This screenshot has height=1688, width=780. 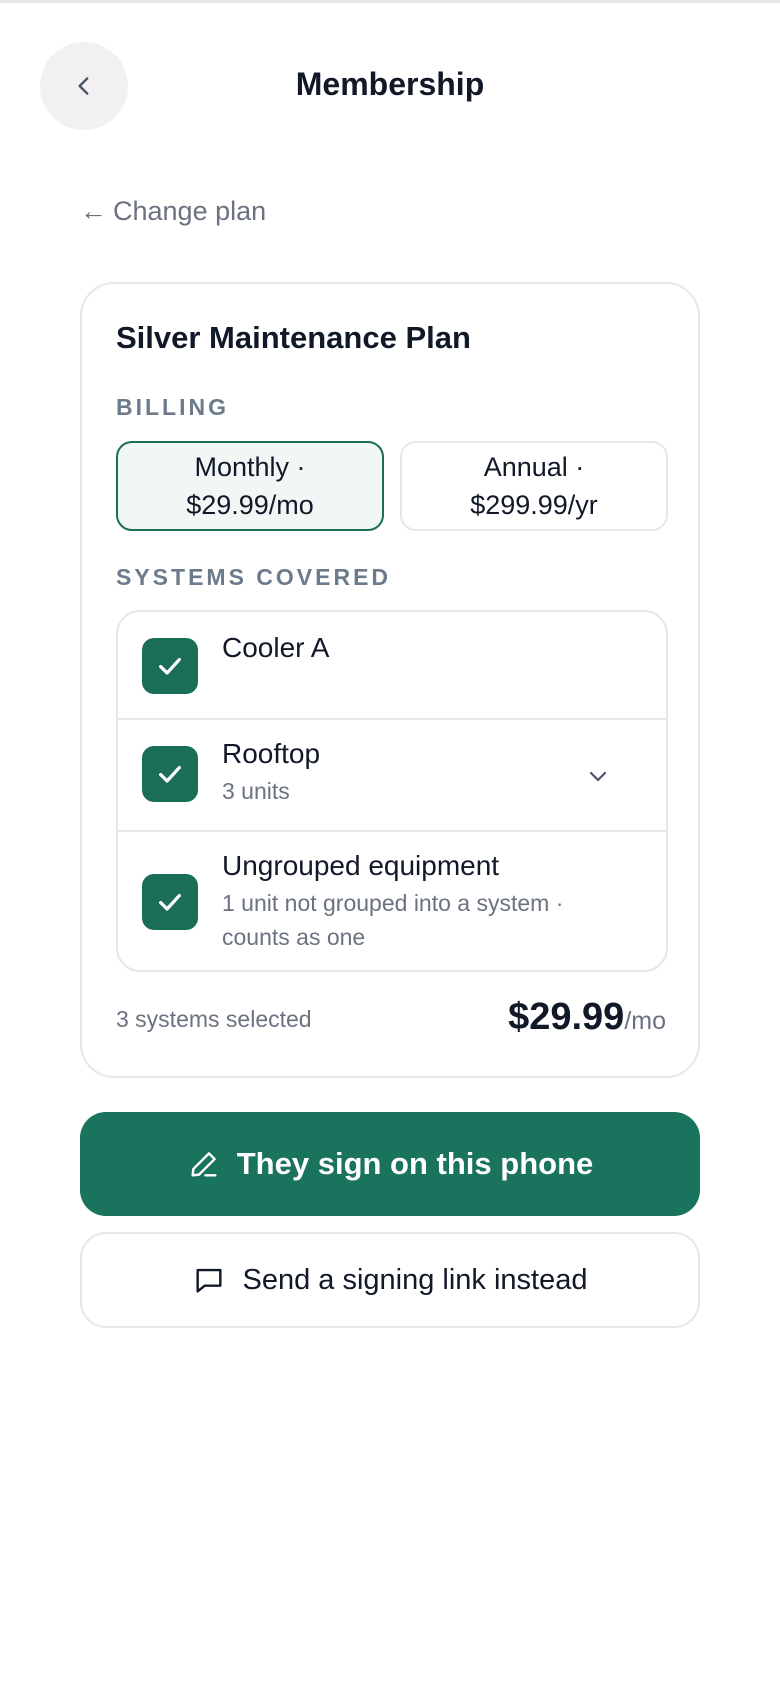 I want to click on sign-on-phone-label: They sign on this phone, so click(x=415, y=1163).